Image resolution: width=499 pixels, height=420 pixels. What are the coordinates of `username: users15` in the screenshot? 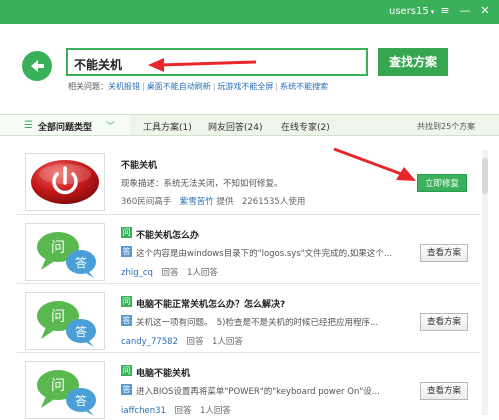 It's located at (409, 11).